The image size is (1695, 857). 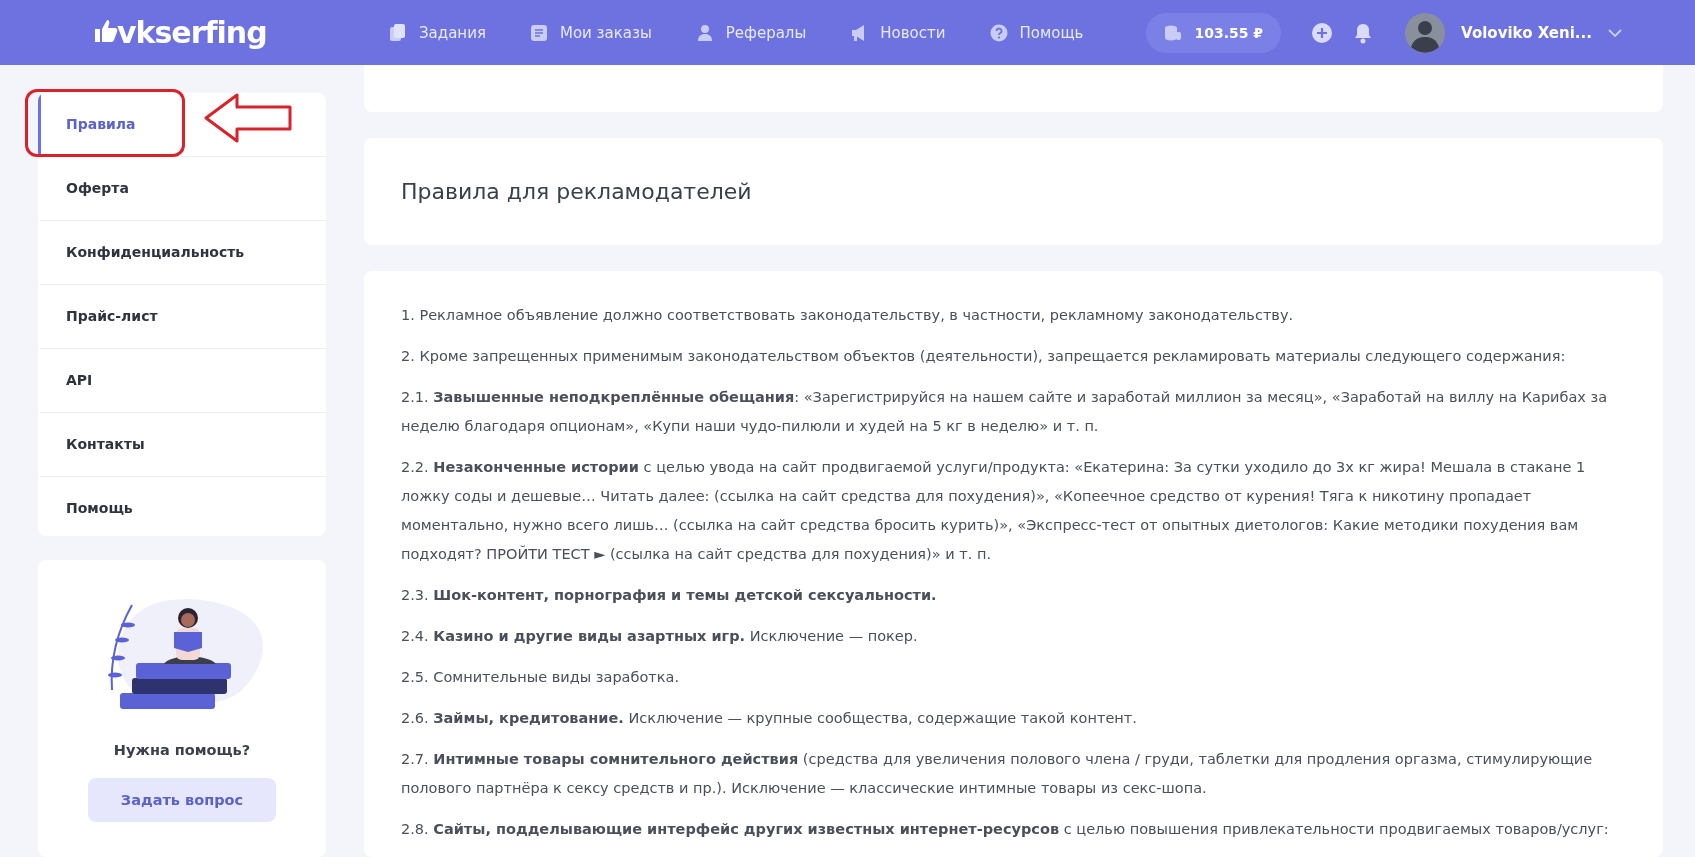 I want to click on sidebar-item: Правила, so click(x=182, y=125).